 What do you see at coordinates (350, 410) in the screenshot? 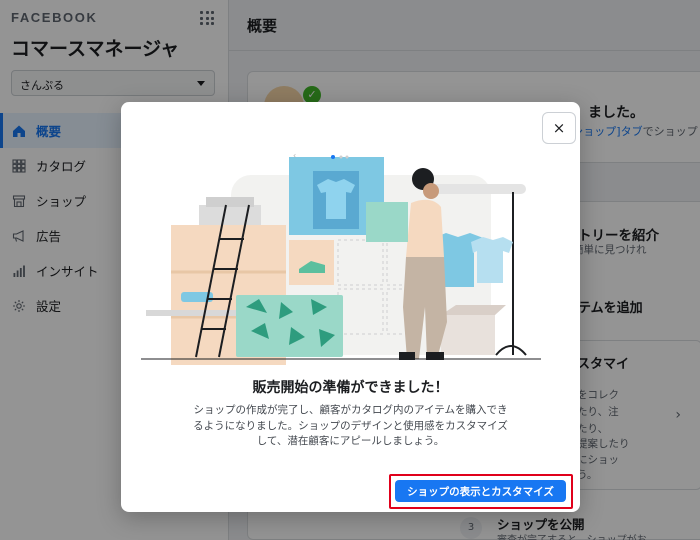
I see `dialog-body-line: ショップの作成が完了し、顧客がカタログ内のアイテムを購入でき` at bounding box center [350, 410].